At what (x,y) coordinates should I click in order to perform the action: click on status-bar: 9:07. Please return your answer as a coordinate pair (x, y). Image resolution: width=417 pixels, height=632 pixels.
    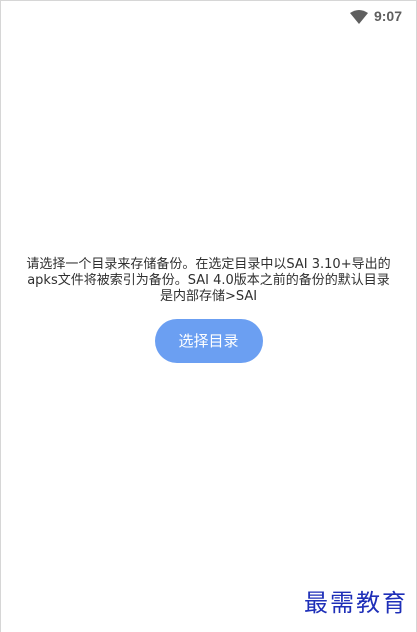
    Looking at the image, I should click on (208, 16).